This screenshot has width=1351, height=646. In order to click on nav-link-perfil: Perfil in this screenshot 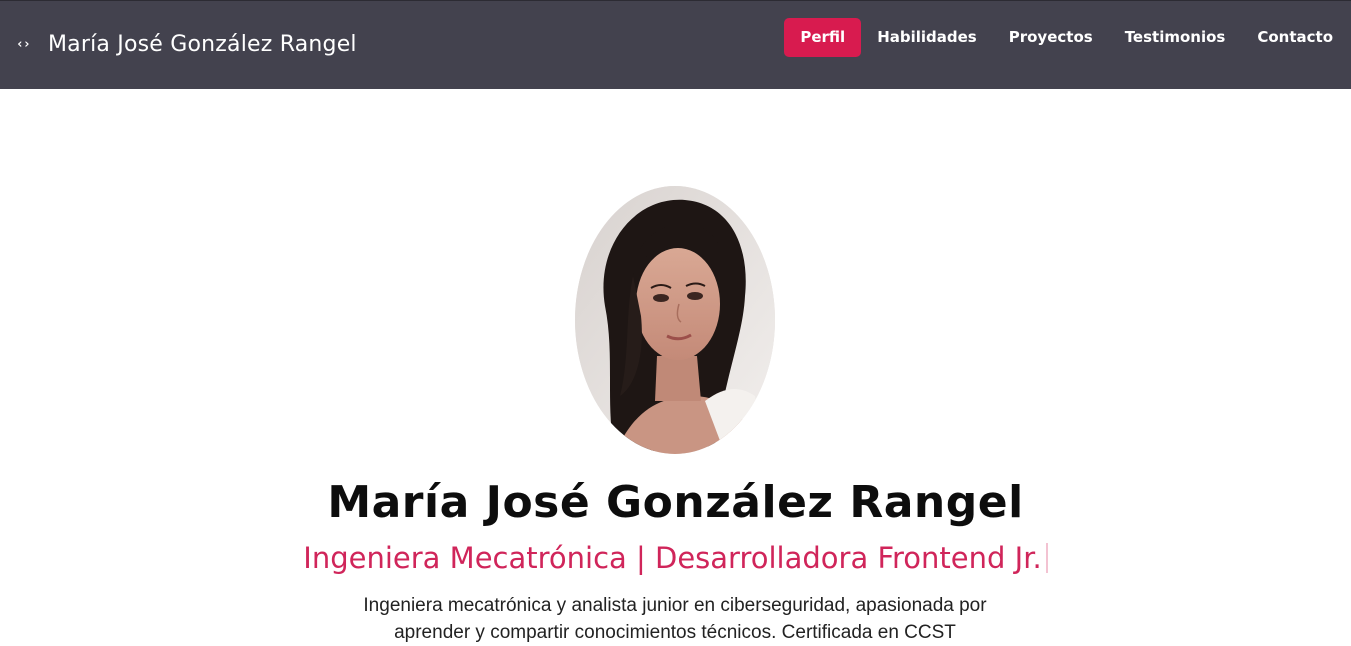, I will do `click(823, 37)`.